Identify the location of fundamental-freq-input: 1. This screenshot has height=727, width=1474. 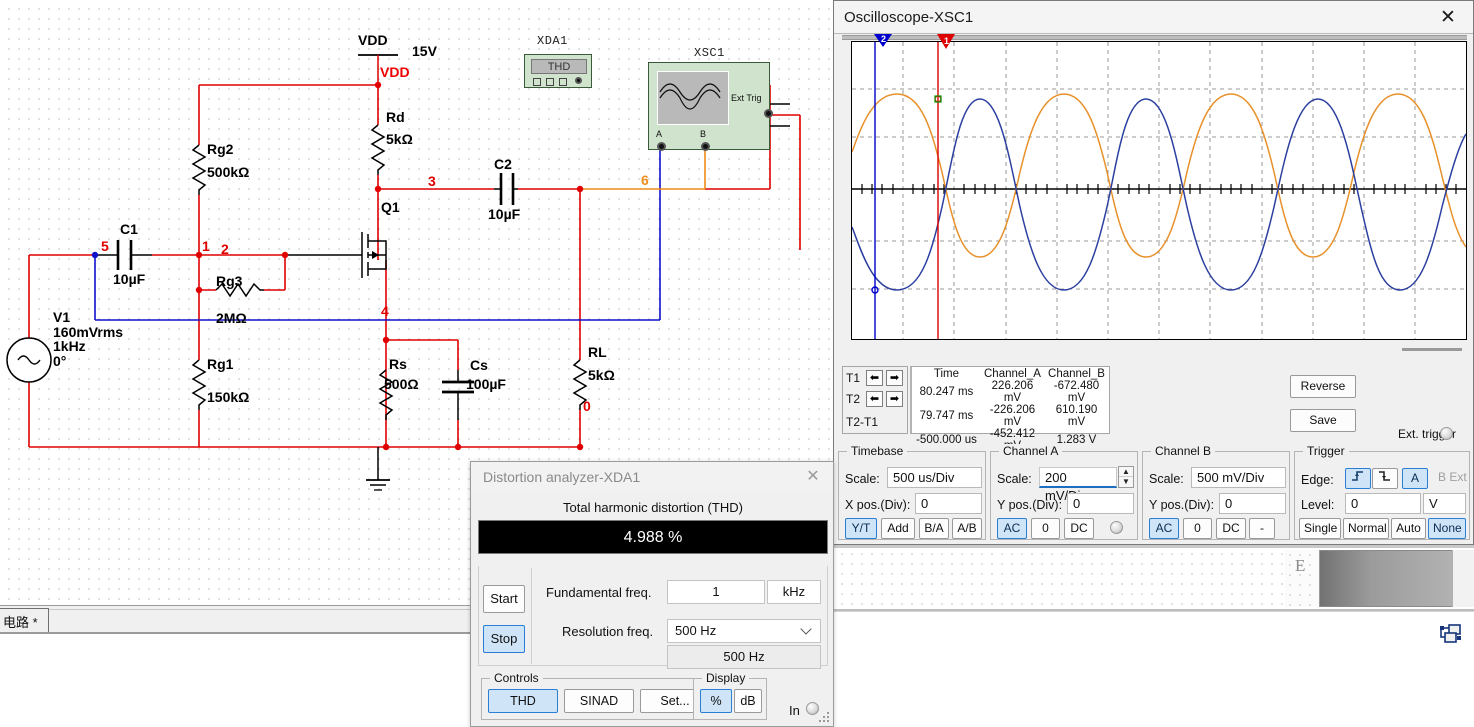
(716, 592).